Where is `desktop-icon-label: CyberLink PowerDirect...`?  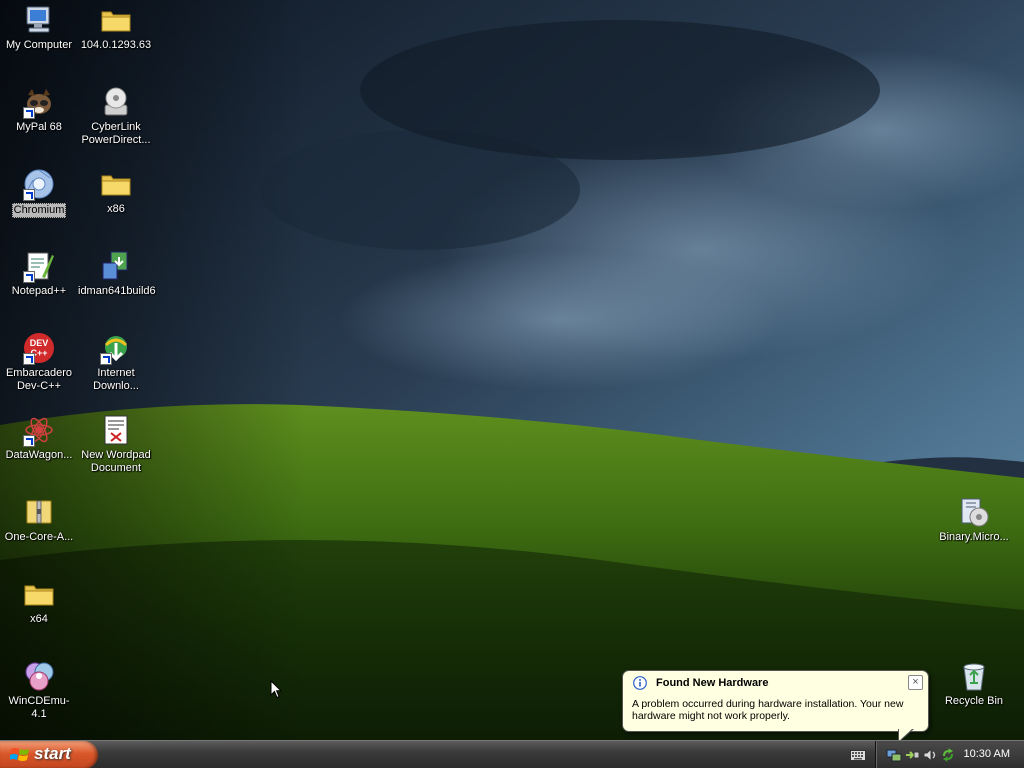 desktop-icon-label: CyberLink PowerDirect... is located at coordinates (116, 133).